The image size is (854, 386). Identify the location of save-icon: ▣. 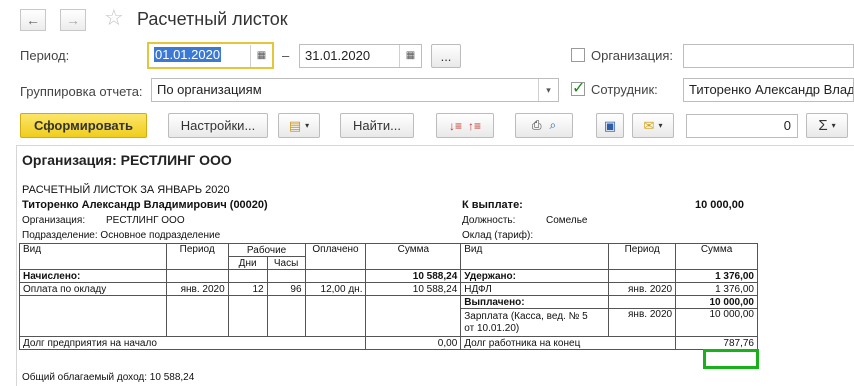
(610, 125).